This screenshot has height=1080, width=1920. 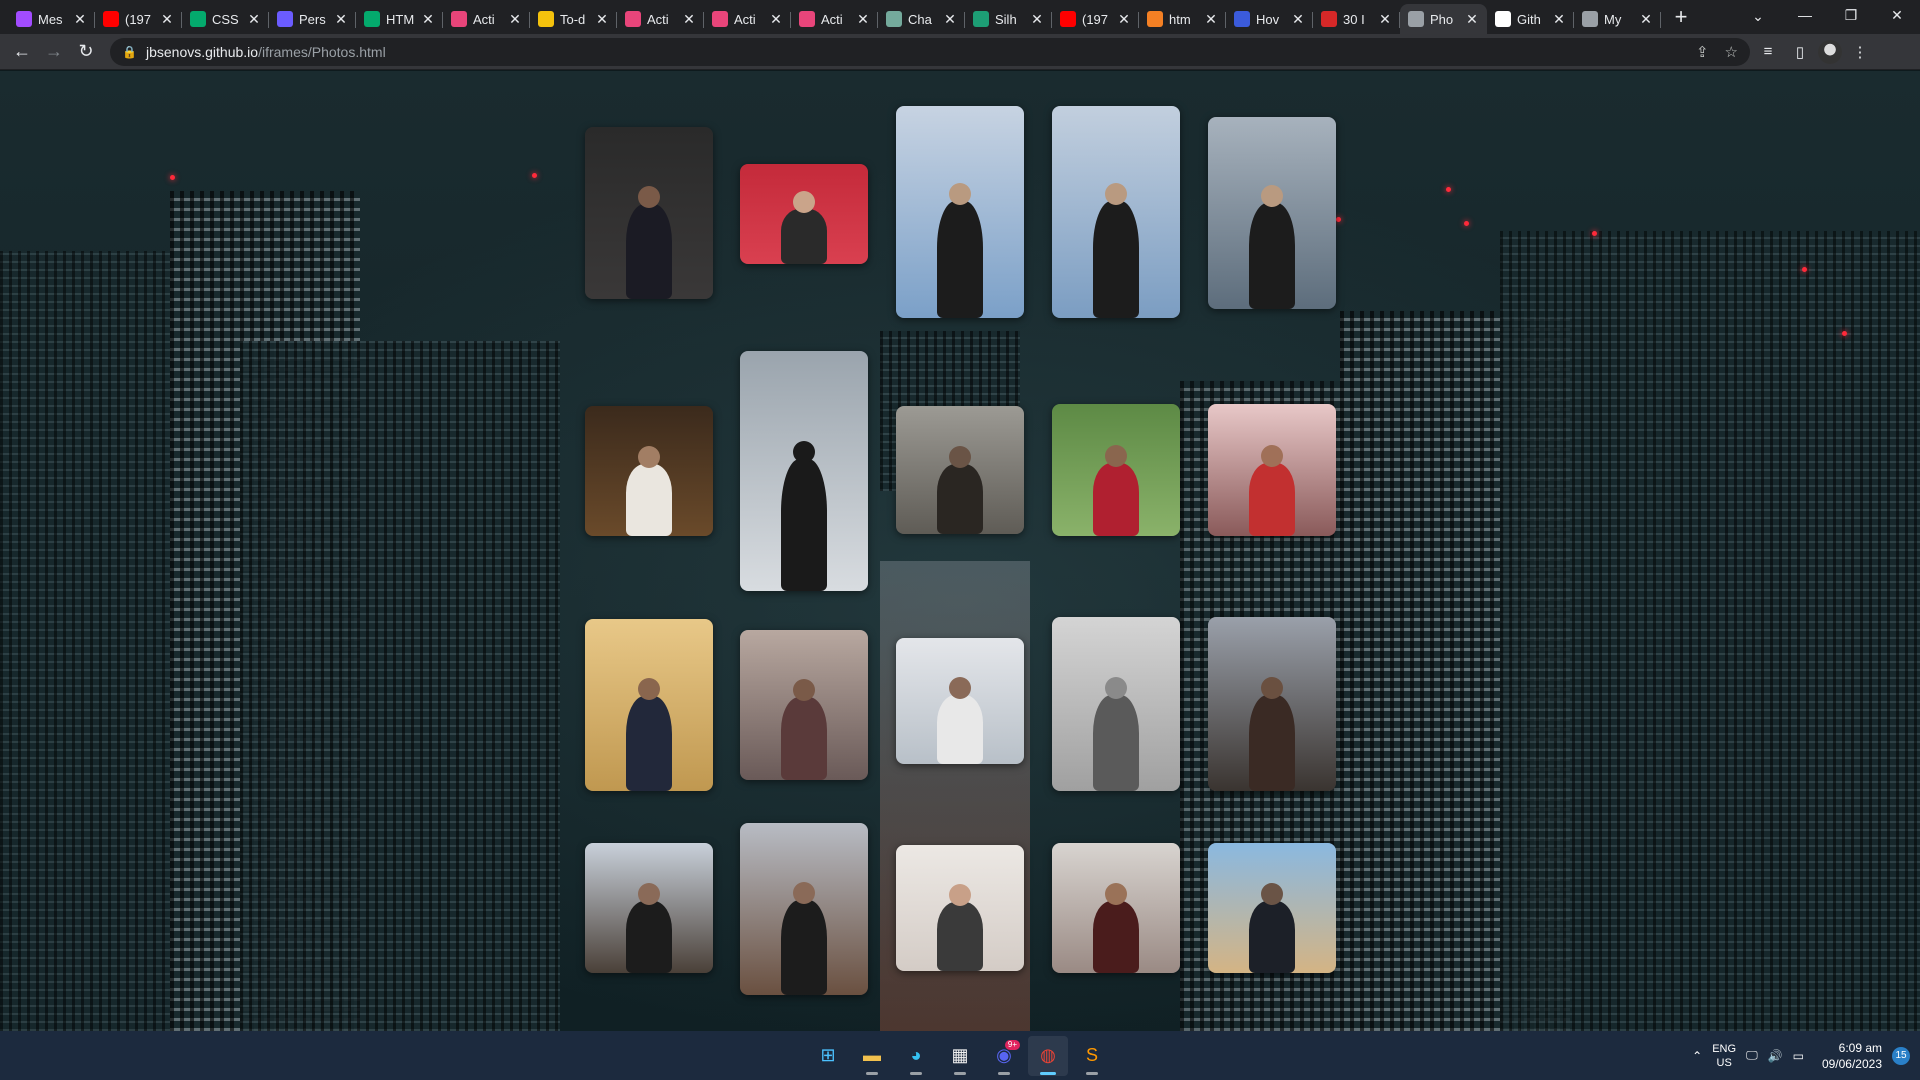 I want to click on bookmark-star-icon: ☆, so click(x=1731, y=52).